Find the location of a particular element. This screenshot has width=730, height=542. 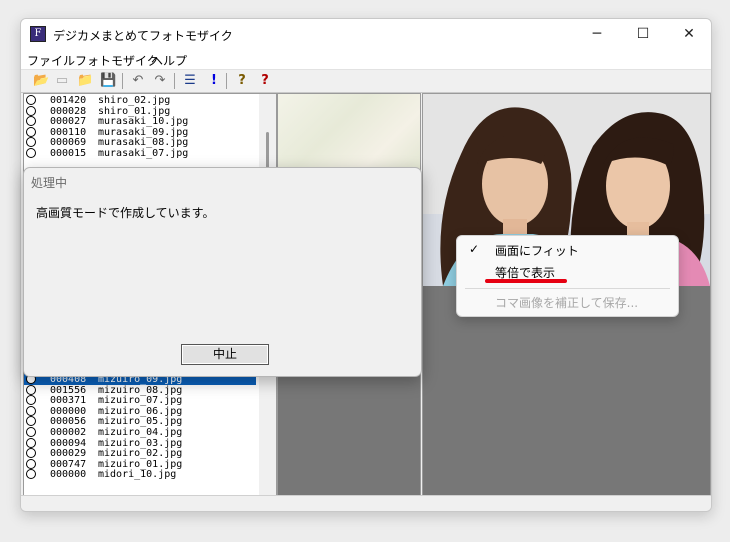

file-number: 000069 is located at coordinates (68, 143).